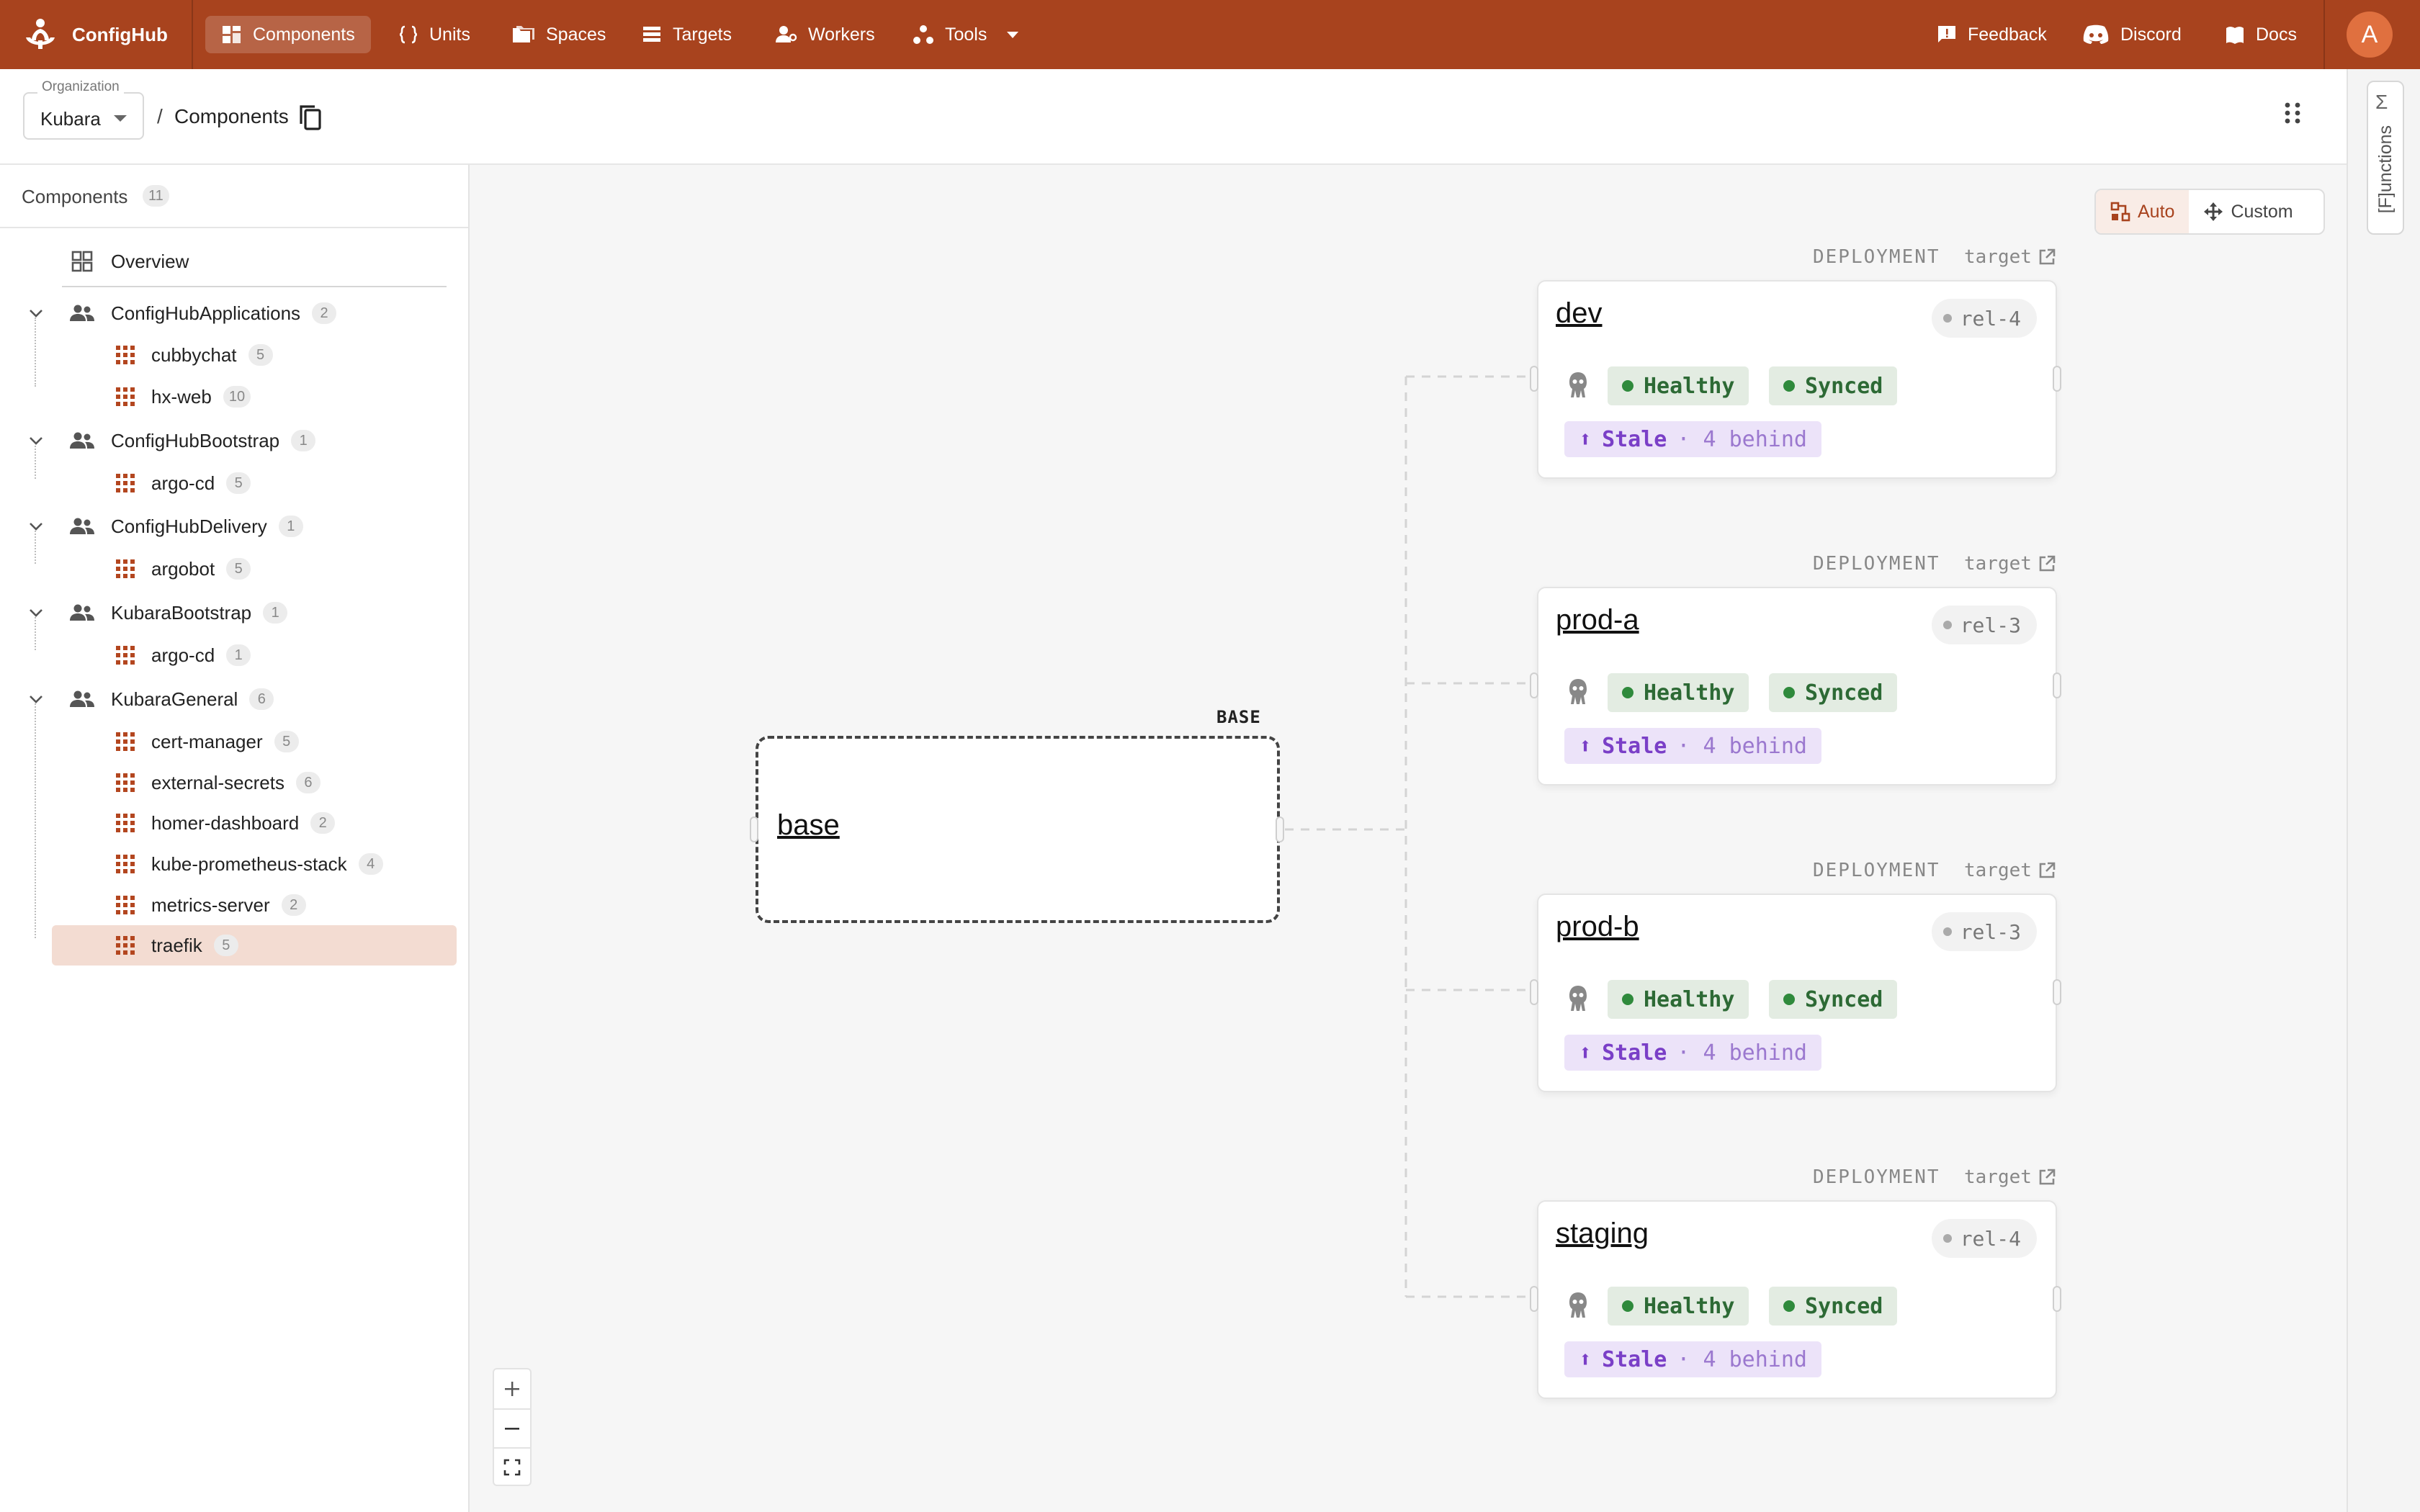 Image resolution: width=2420 pixels, height=1512 pixels. I want to click on sidebar-item-traefik: traefik 5, so click(175, 945).